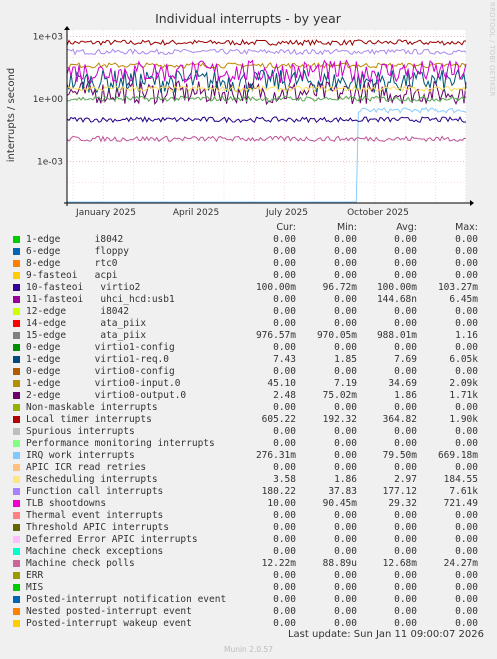  What do you see at coordinates (402, 503) in the screenshot?
I see `legend-value-avg: 29.32` at bounding box center [402, 503].